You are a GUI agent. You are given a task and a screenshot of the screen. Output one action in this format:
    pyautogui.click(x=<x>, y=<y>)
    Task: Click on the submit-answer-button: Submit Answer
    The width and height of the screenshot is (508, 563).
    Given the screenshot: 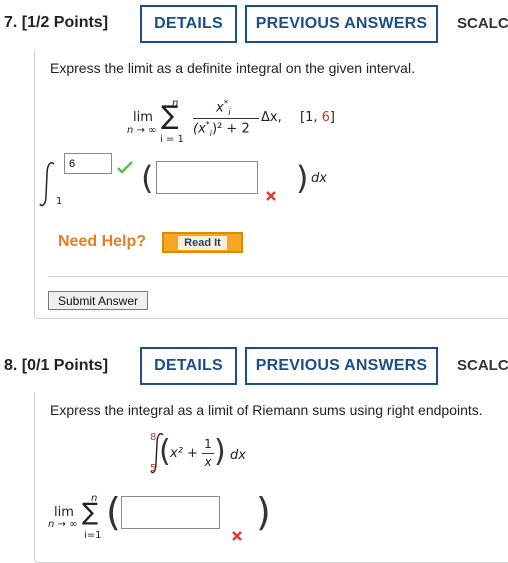 What is the action you would take?
    pyautogui.click(x=98, y=300)
    